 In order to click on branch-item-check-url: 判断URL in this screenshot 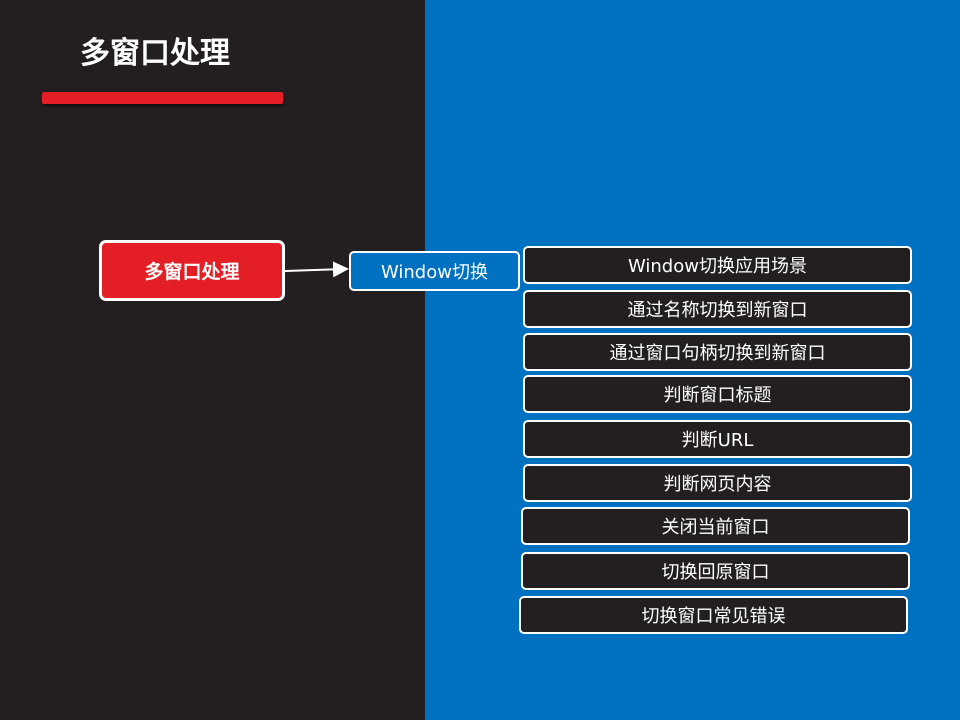, I will do `click(717, 439)`.